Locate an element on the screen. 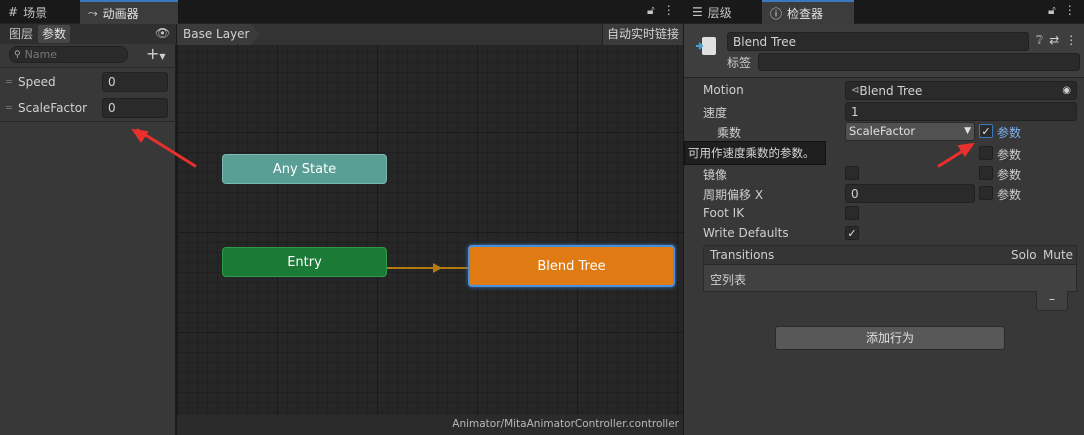 The height and width of the screenshot is (435, 1084). multiplier-param-label: 参数 is located at coordinates (1009, 133).